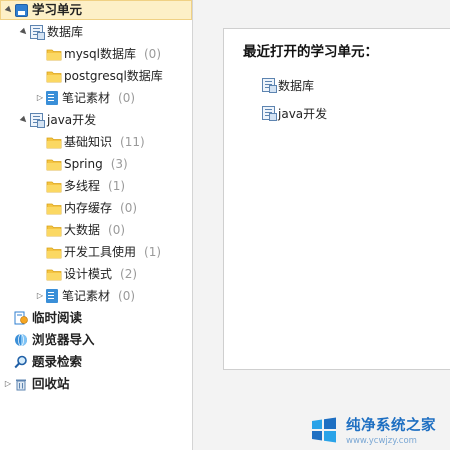  What do you see at coordinates (57, 9) in the screenshot?
I see `tree-item-label: 学习单元` at bounding box center [57, 9].